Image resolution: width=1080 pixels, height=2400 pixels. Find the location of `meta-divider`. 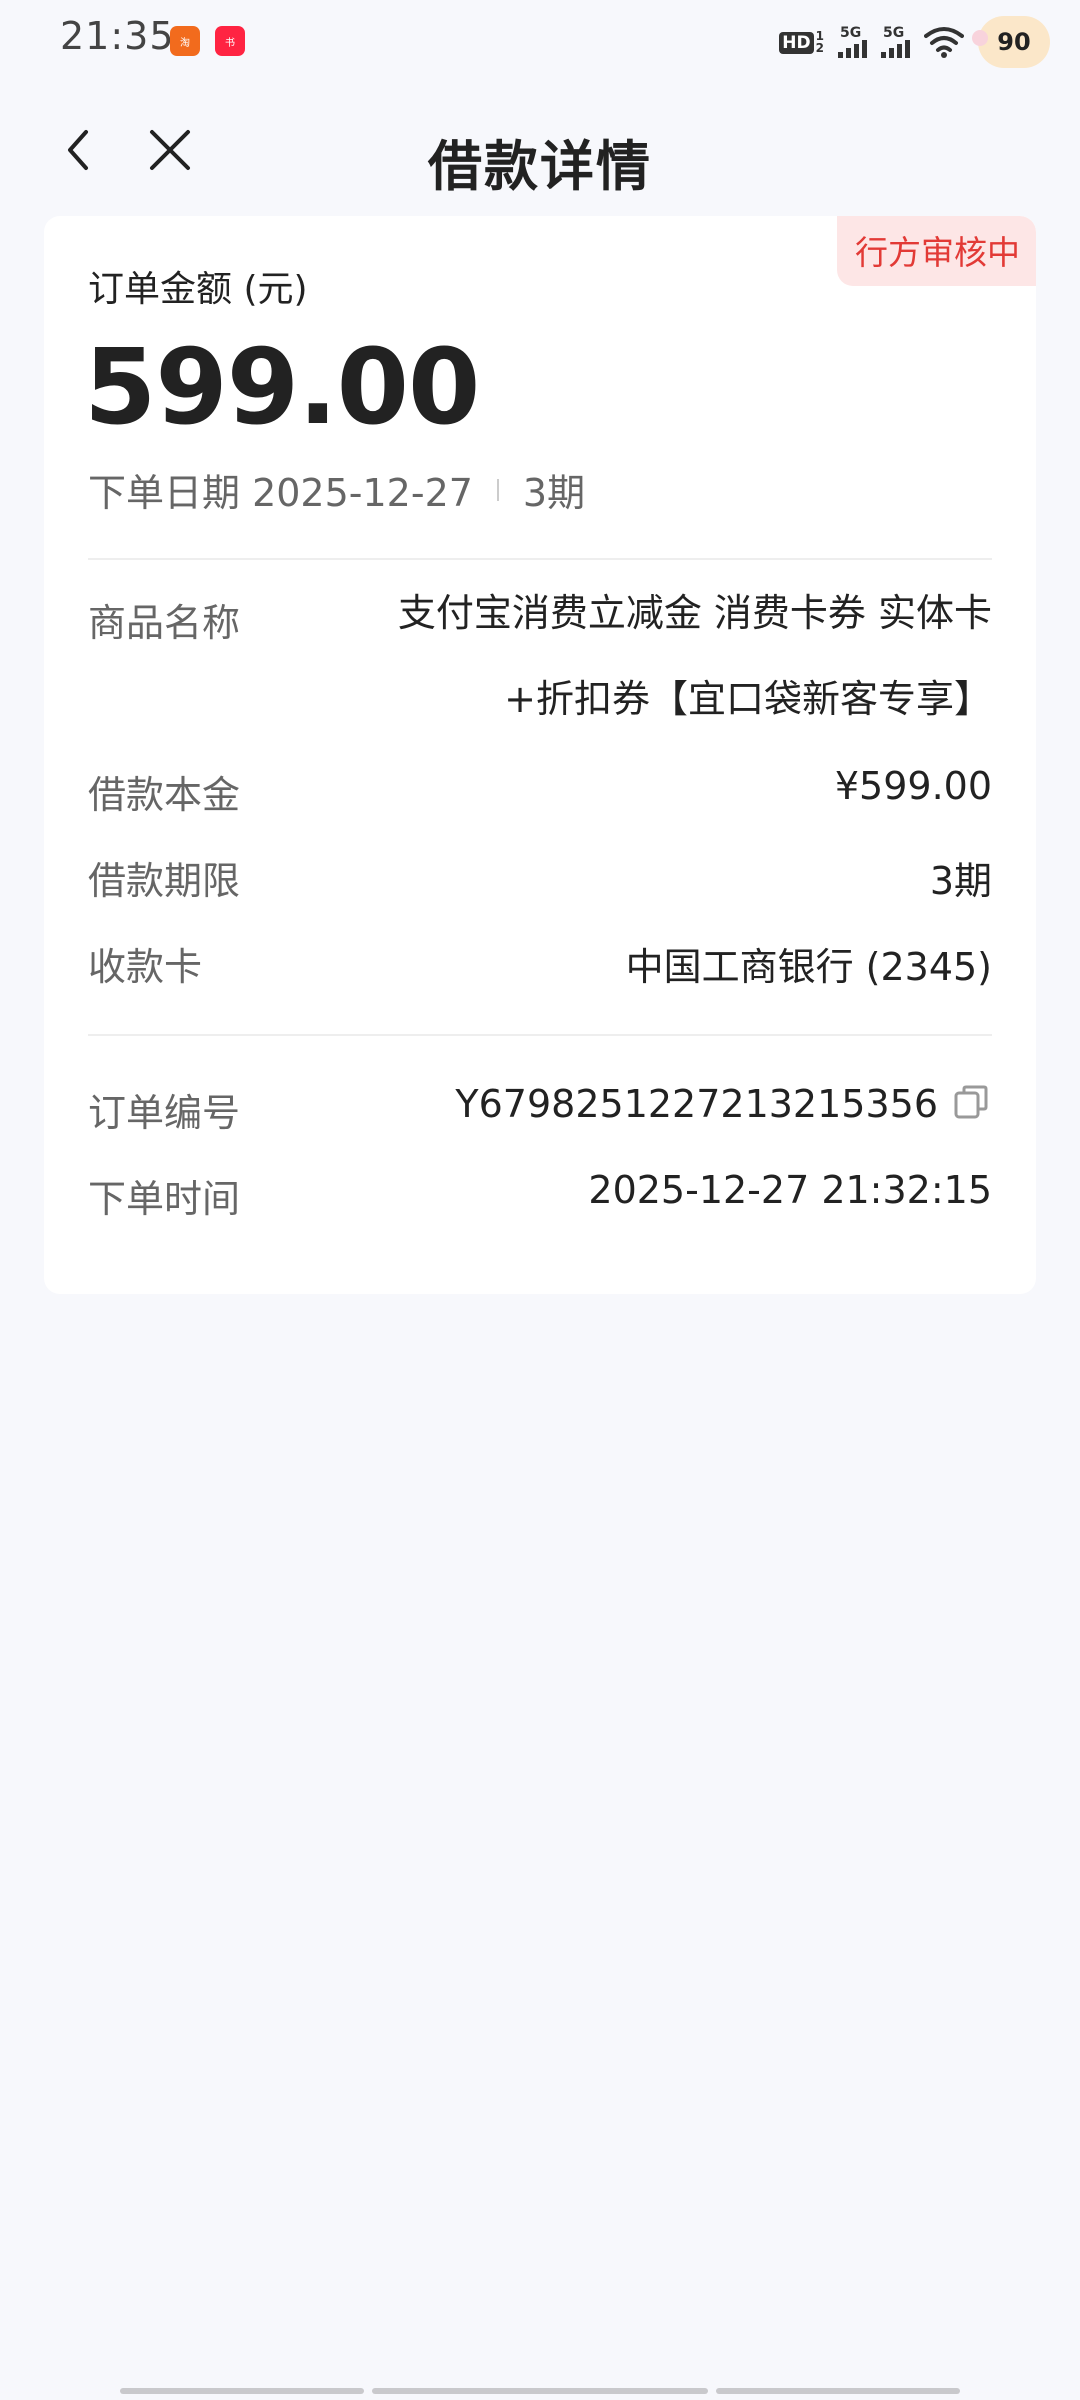

meta-divider is located at coordinates (497, 489).